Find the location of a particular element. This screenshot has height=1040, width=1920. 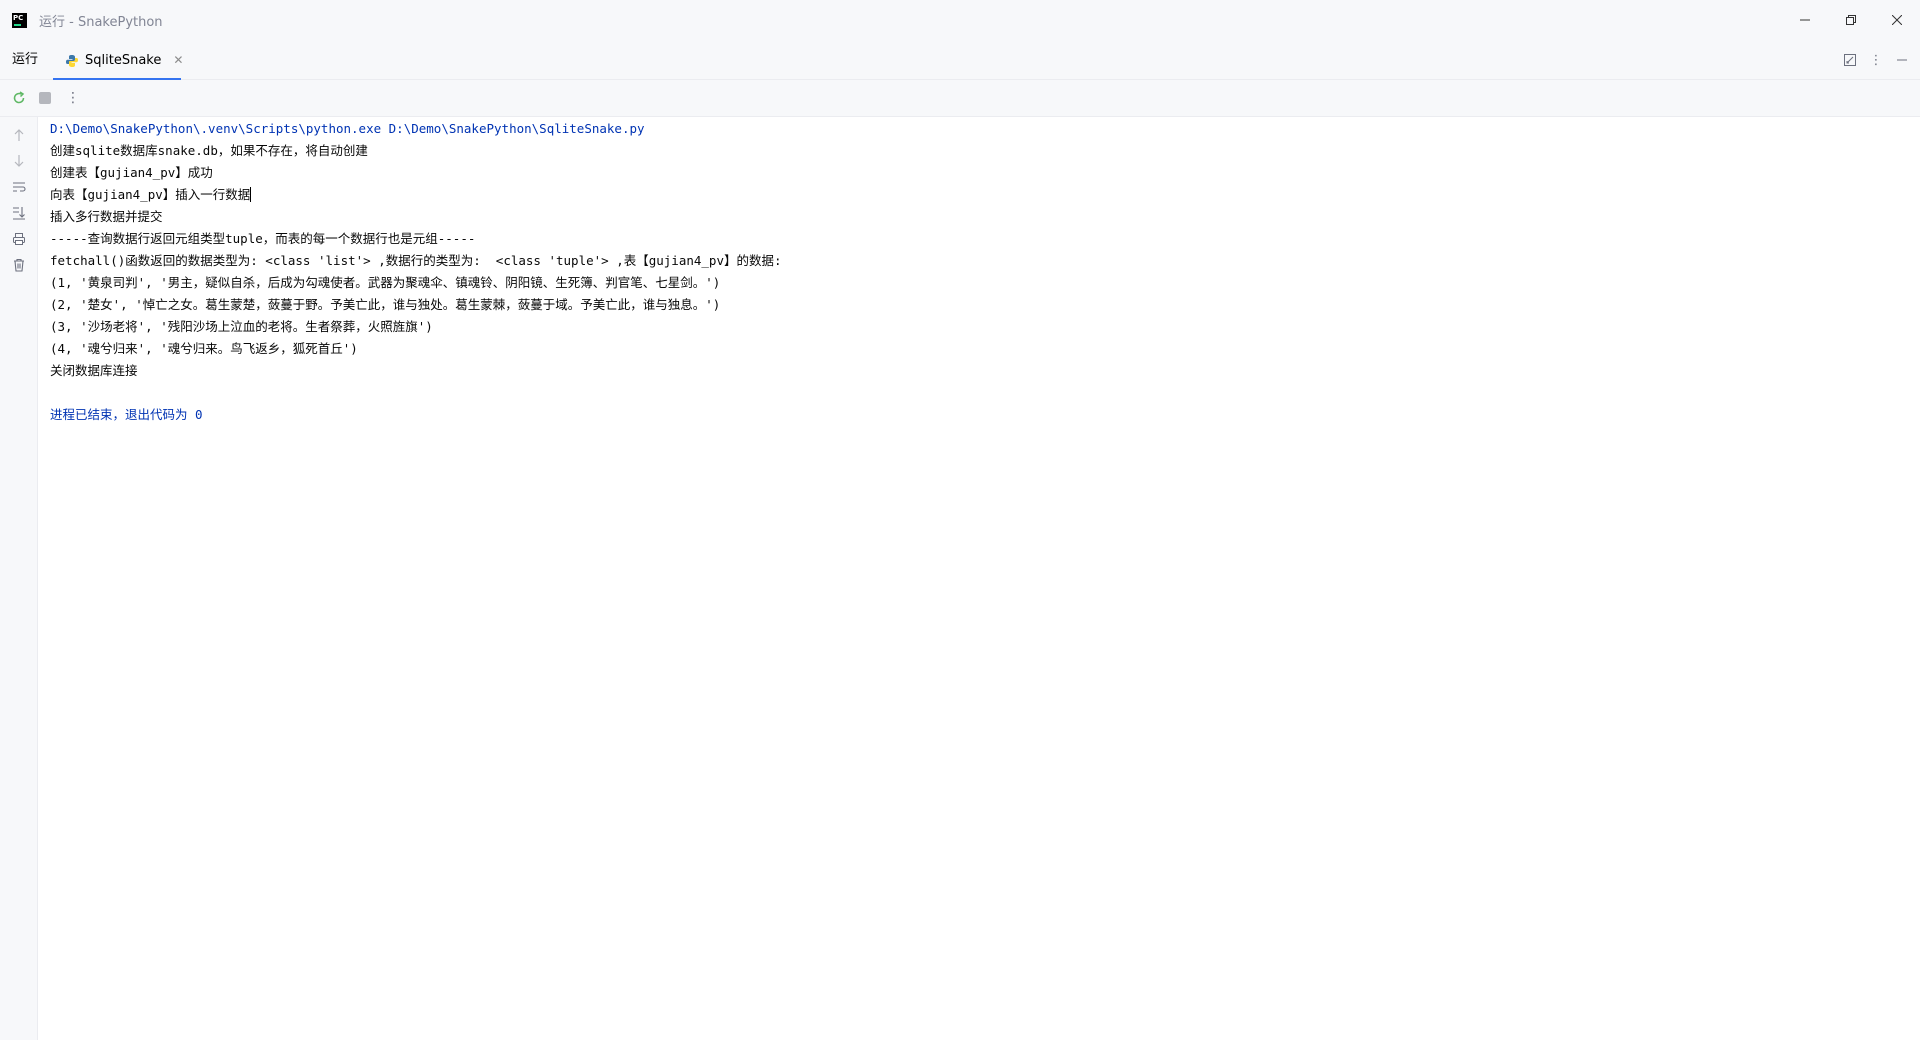

minimize-button is located at coordinates (1805, 20).